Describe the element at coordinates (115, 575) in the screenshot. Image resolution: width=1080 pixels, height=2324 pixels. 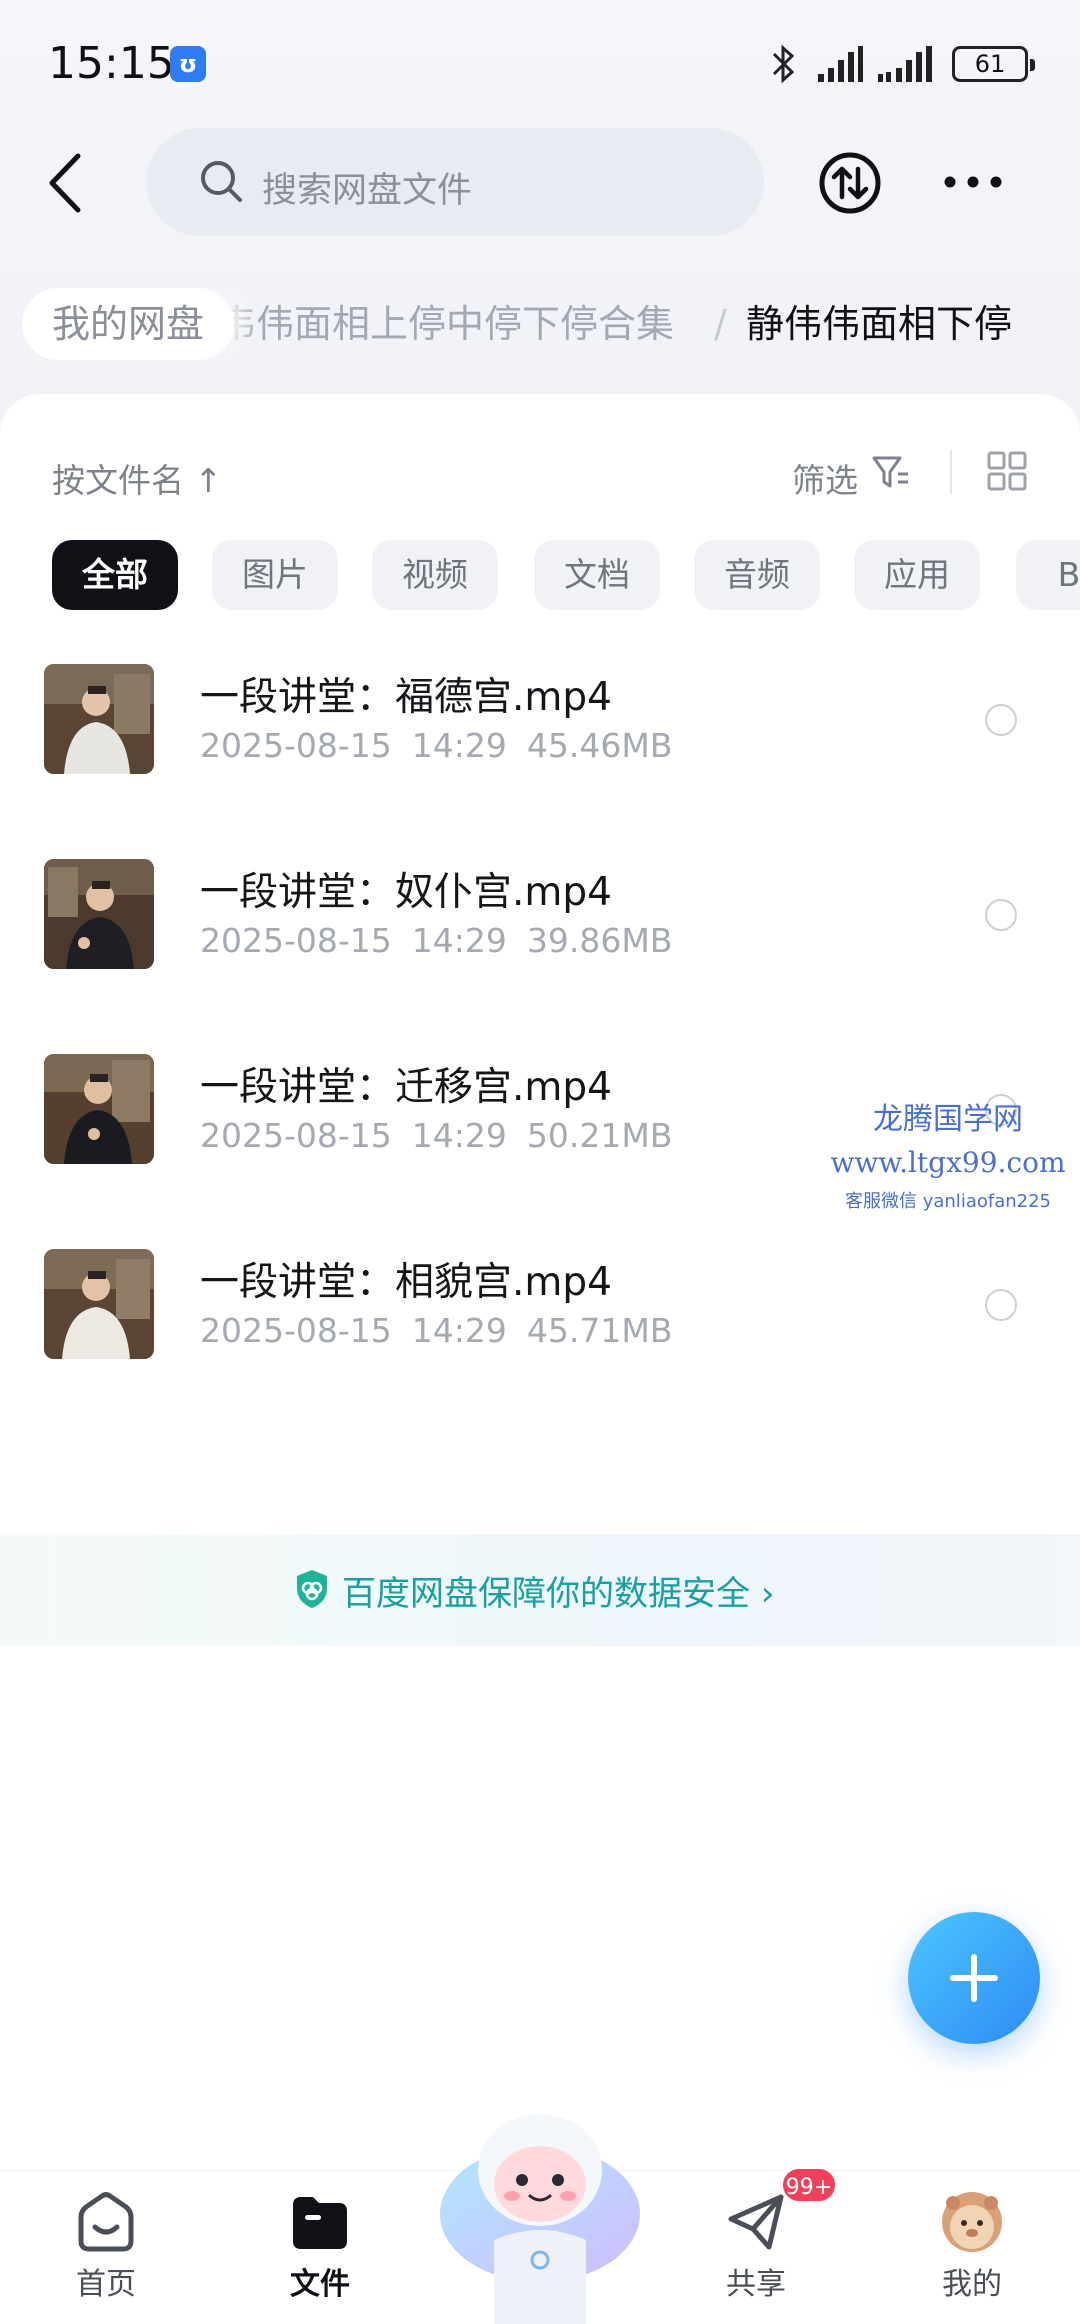
I see `chip-all: 全部` at that location.